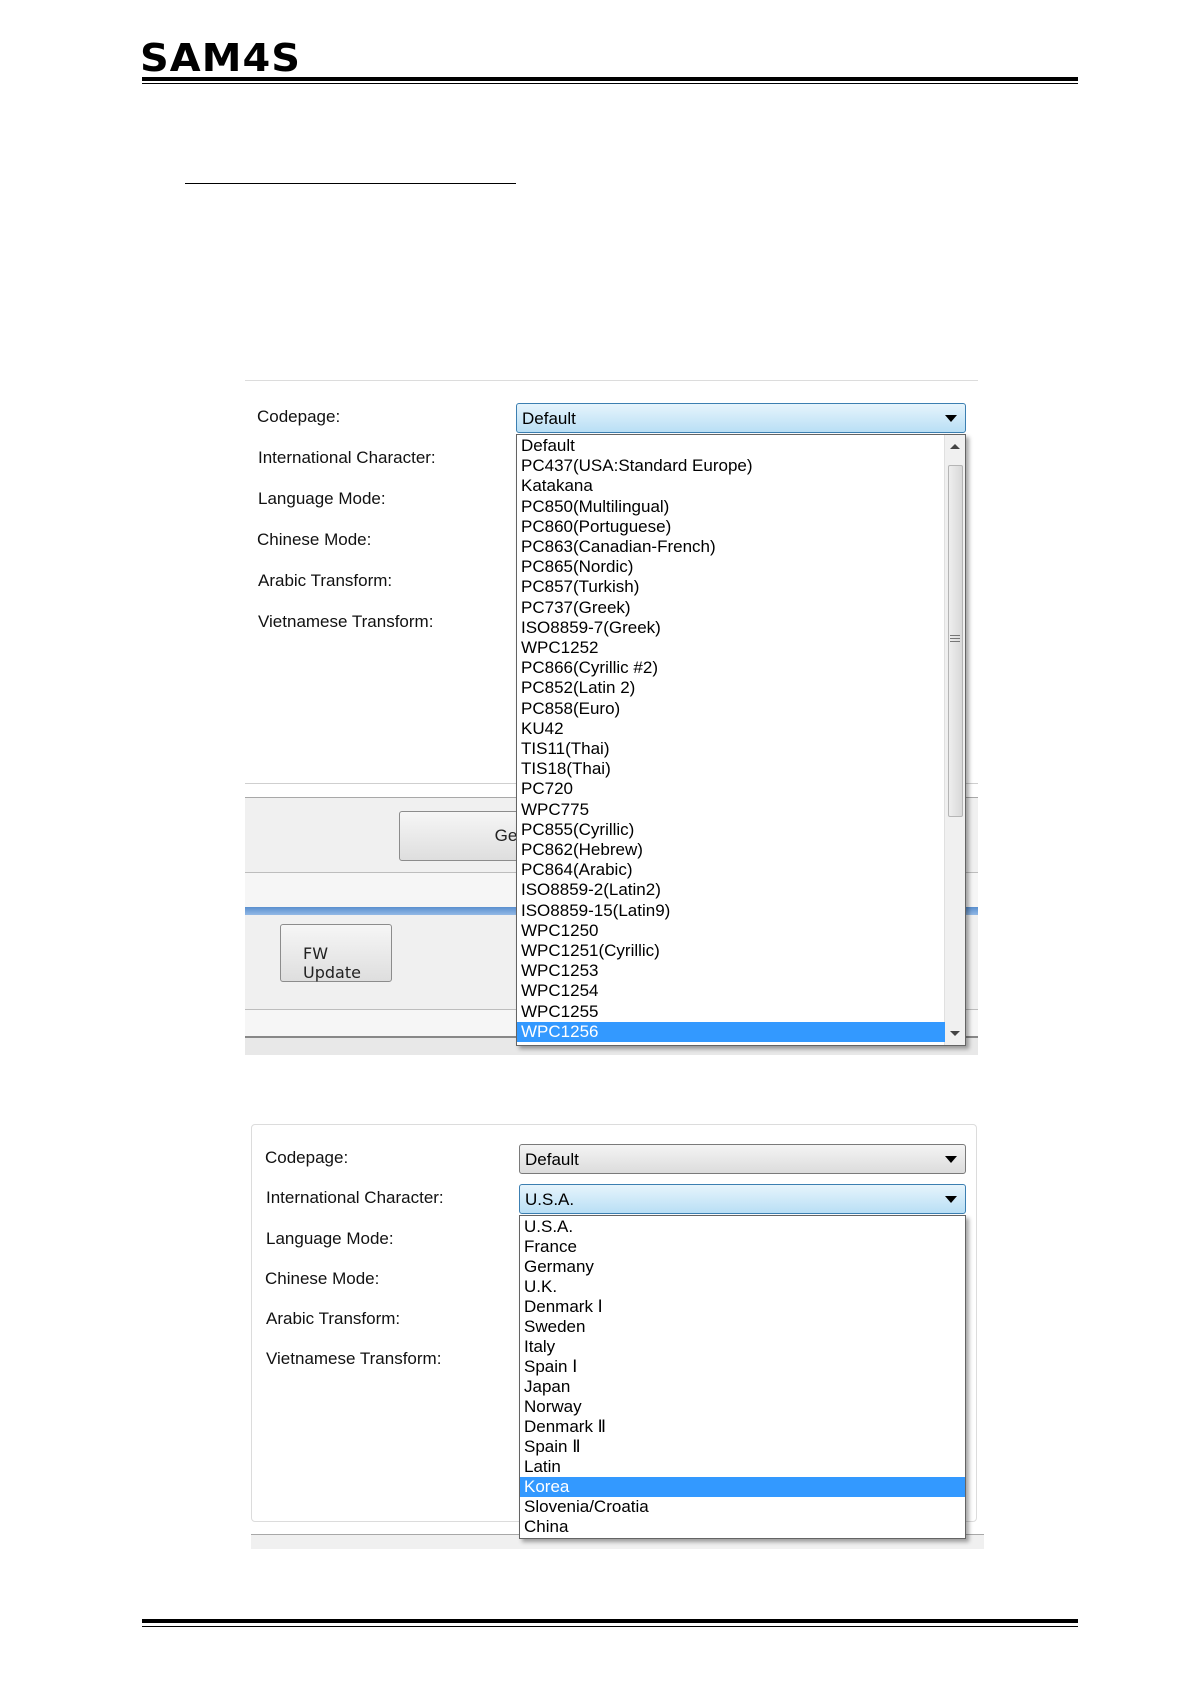 The height and width of the screenshot is (1684, 1191). What do you see at coordinates (350, 183) in the screenshot?
I see `section-heading-underline` at bounding box center [350, 183].